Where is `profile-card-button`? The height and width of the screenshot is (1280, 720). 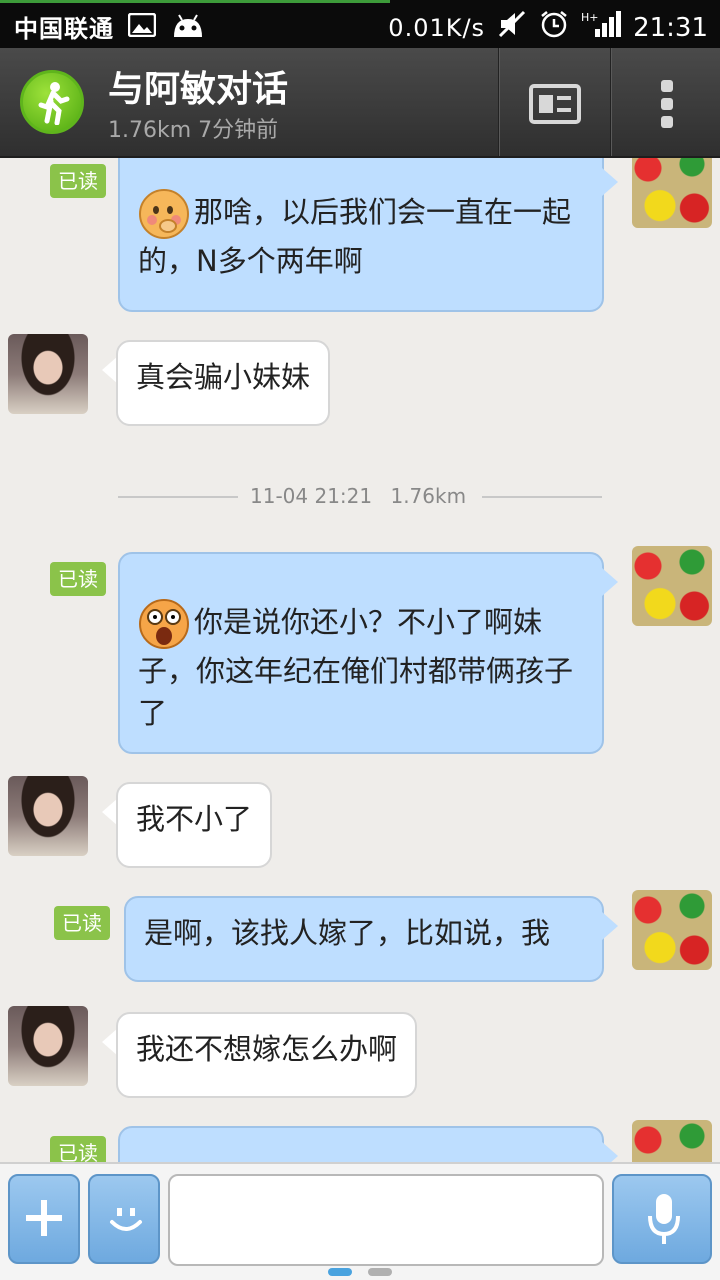 profile-card-button is located at coordinates (554, 102).